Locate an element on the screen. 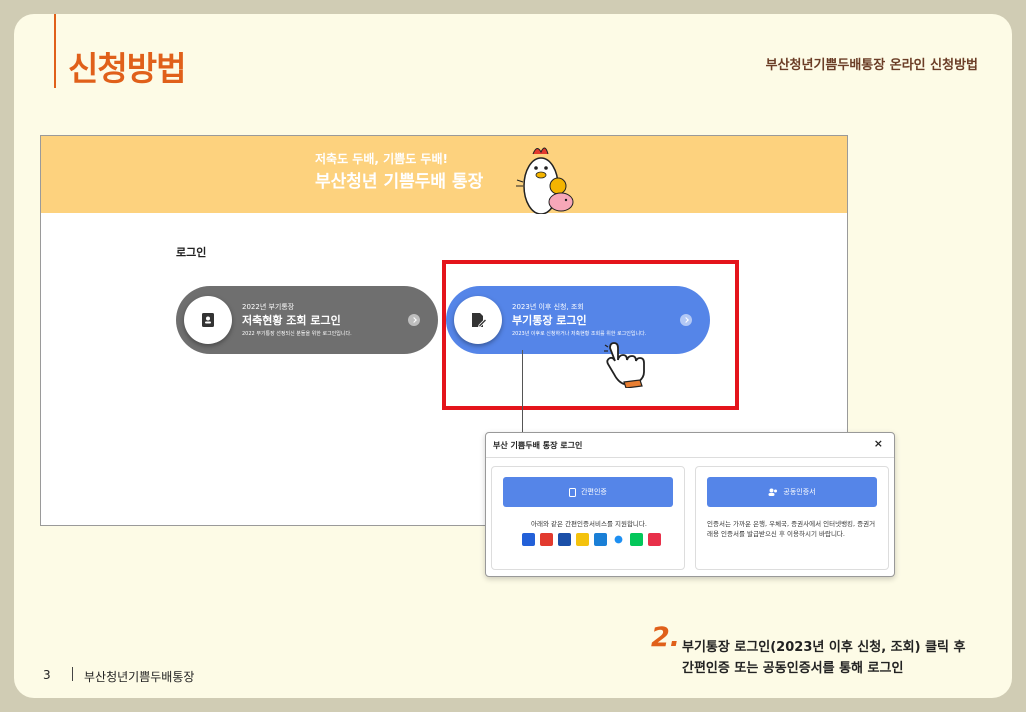 This screenshot has height=712, width=1026. public-cert-button: 공동인증서 is located at coordinates (792, 492).